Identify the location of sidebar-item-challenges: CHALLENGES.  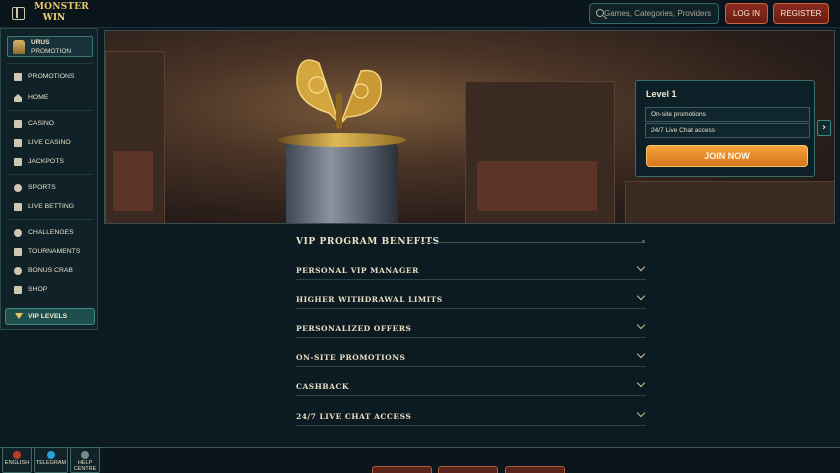
(44, 233).